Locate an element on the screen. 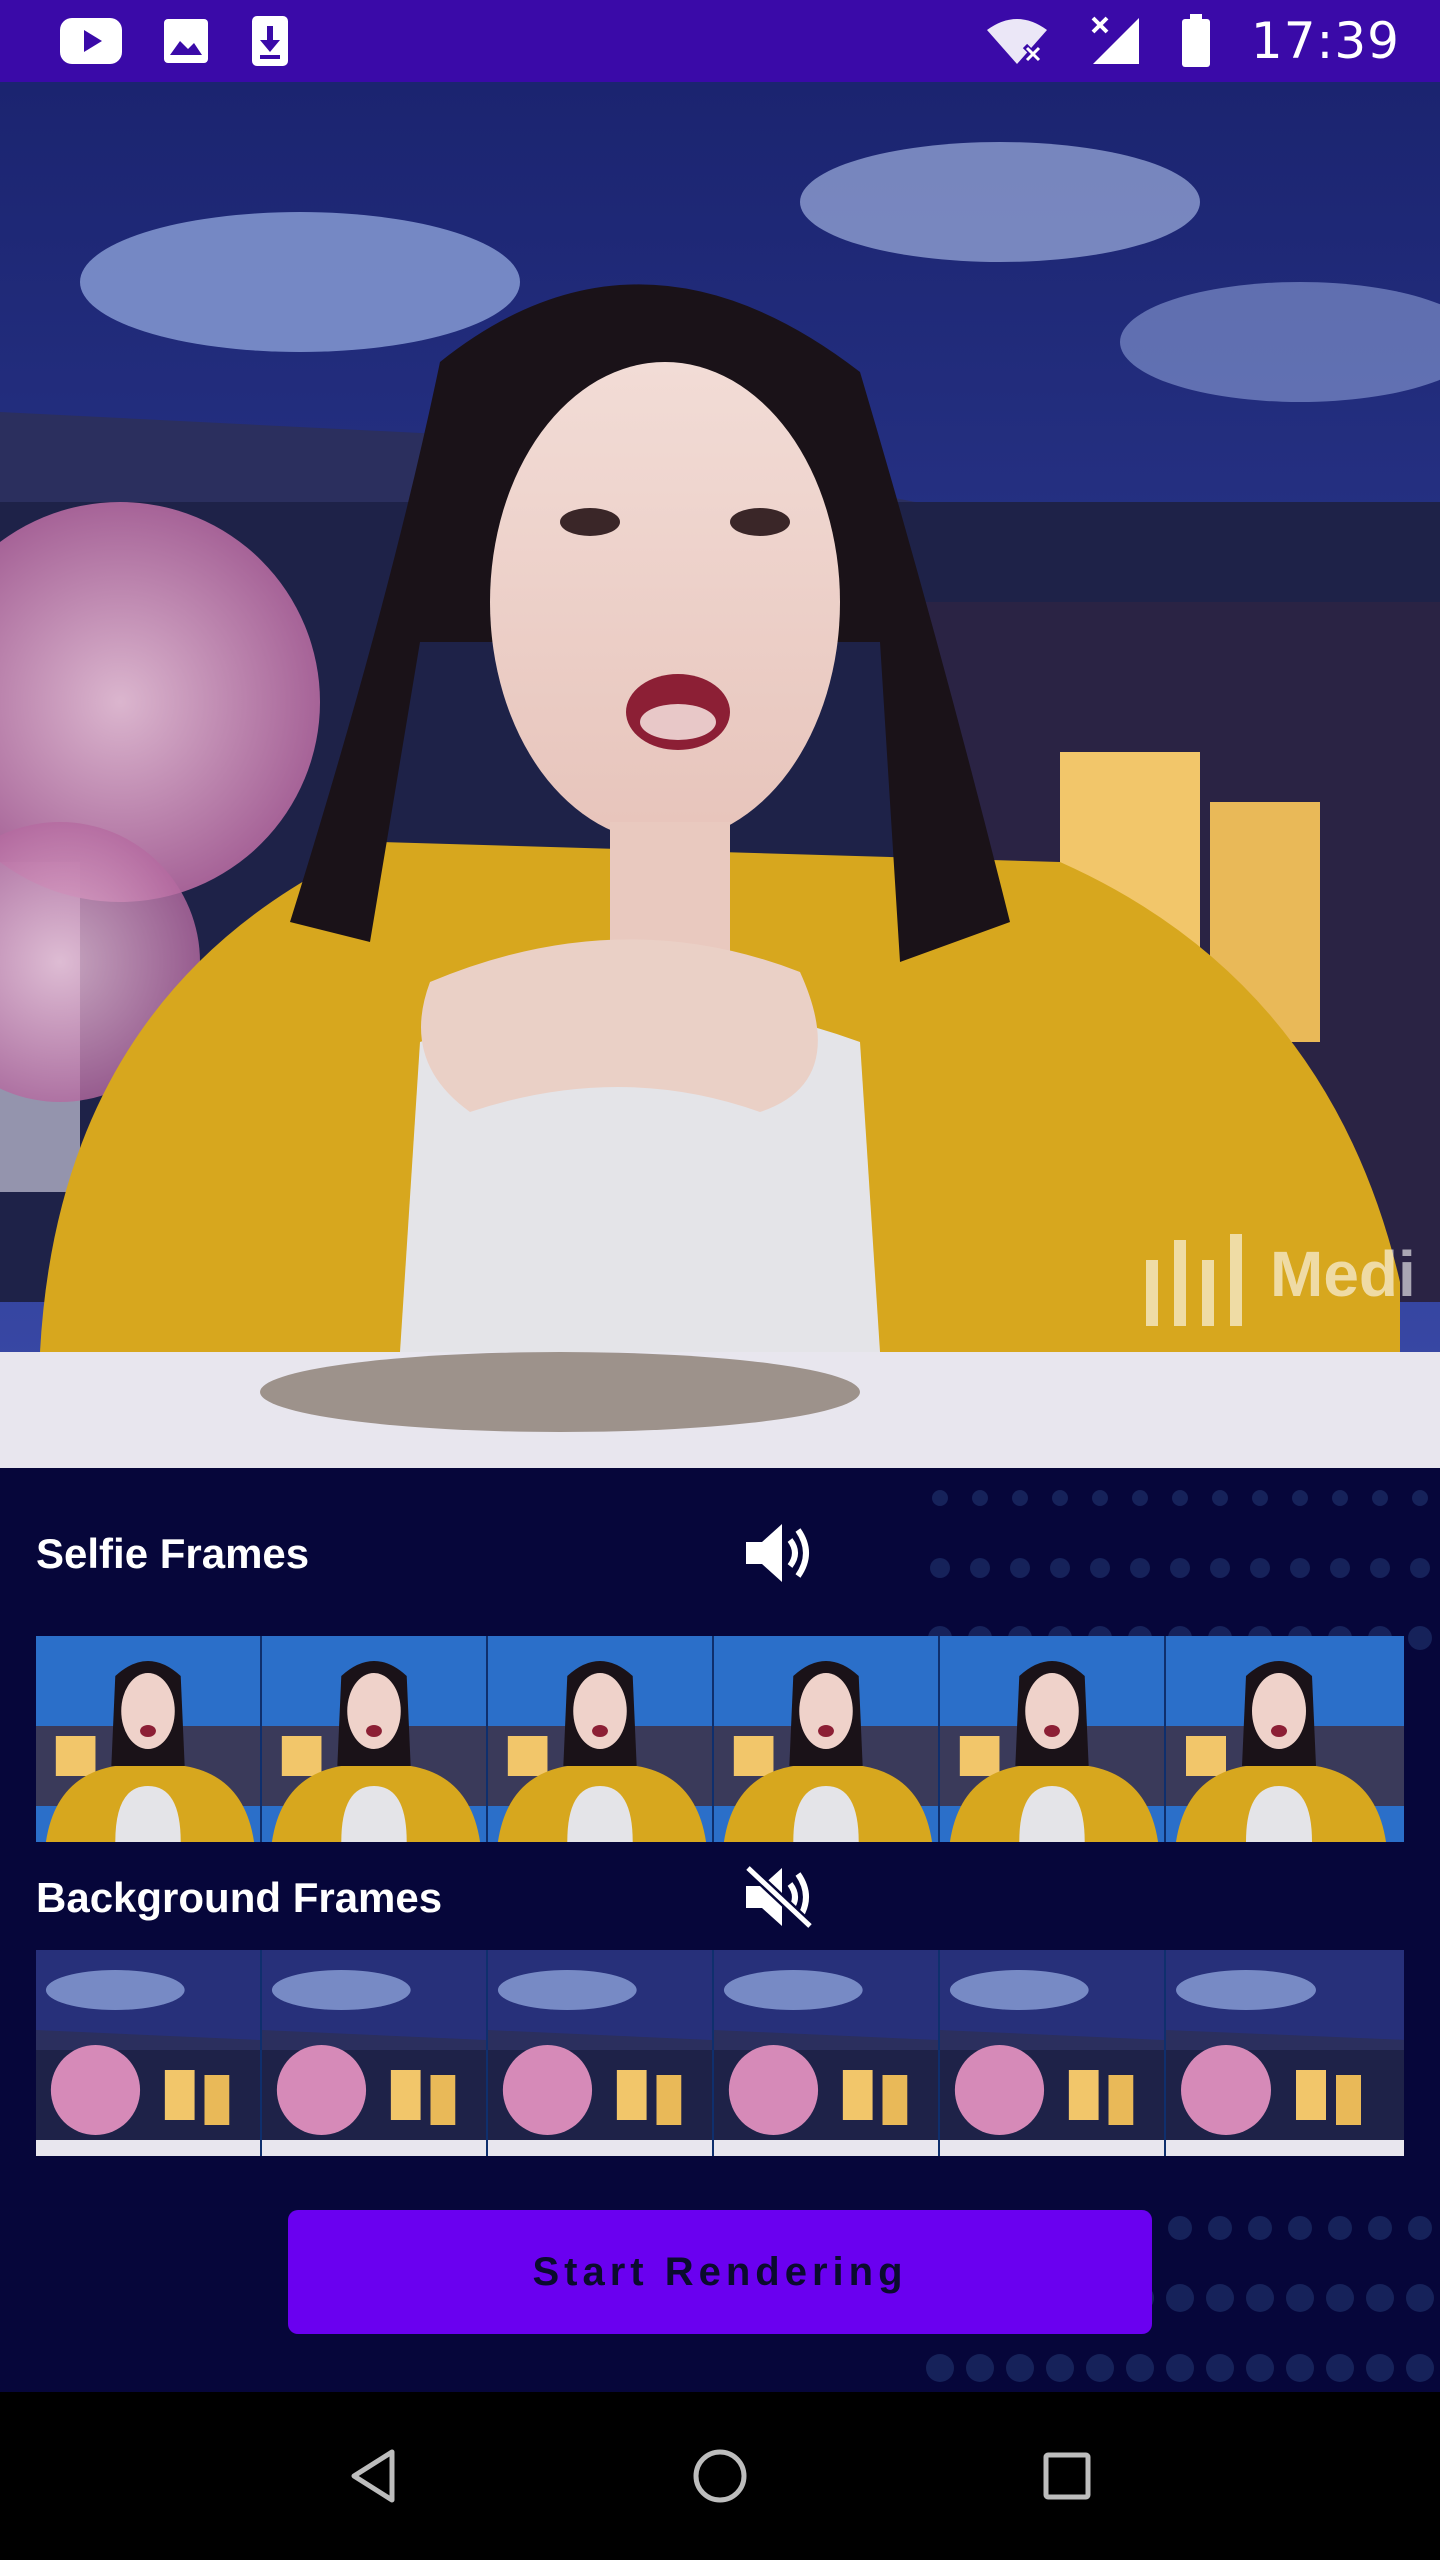 This screenshot has height=2560, width=1440. recents-icon is located at coordinates (1067, 2476).